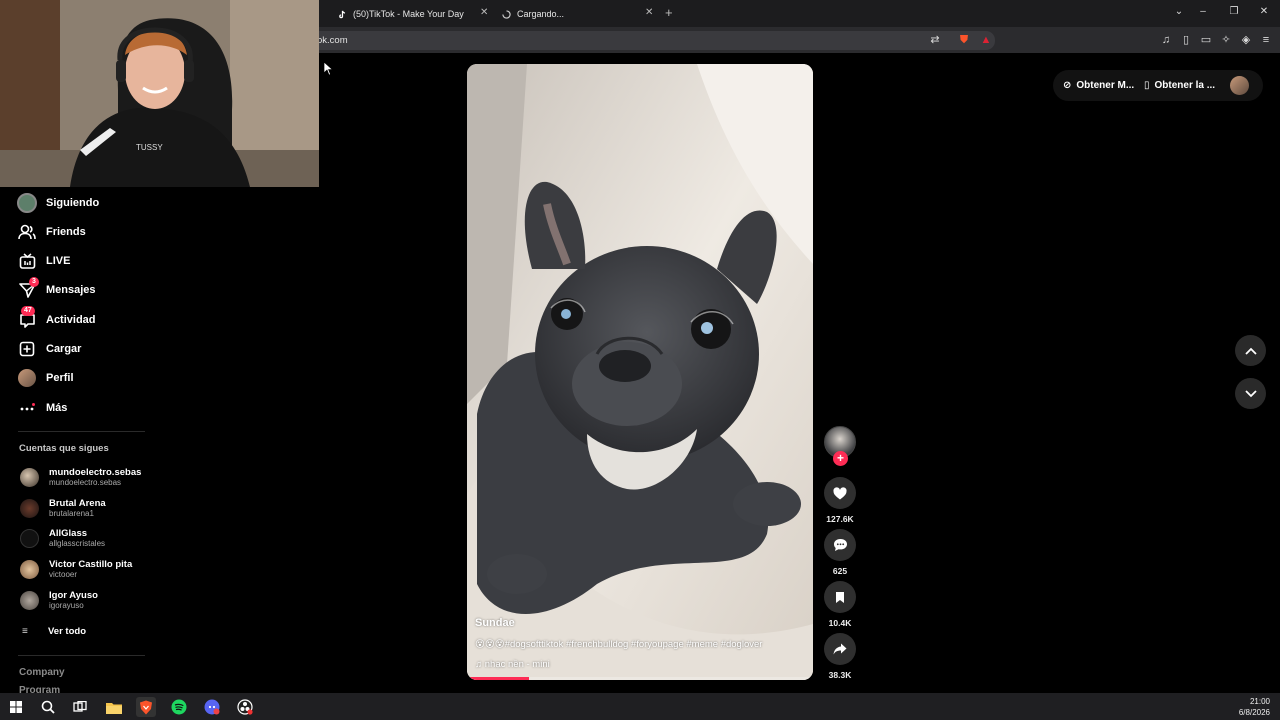  What do you see at coordinates (1203, 11) in the screenshot?
I see `minimize-icon: –` at bounding box center [1203, 11].